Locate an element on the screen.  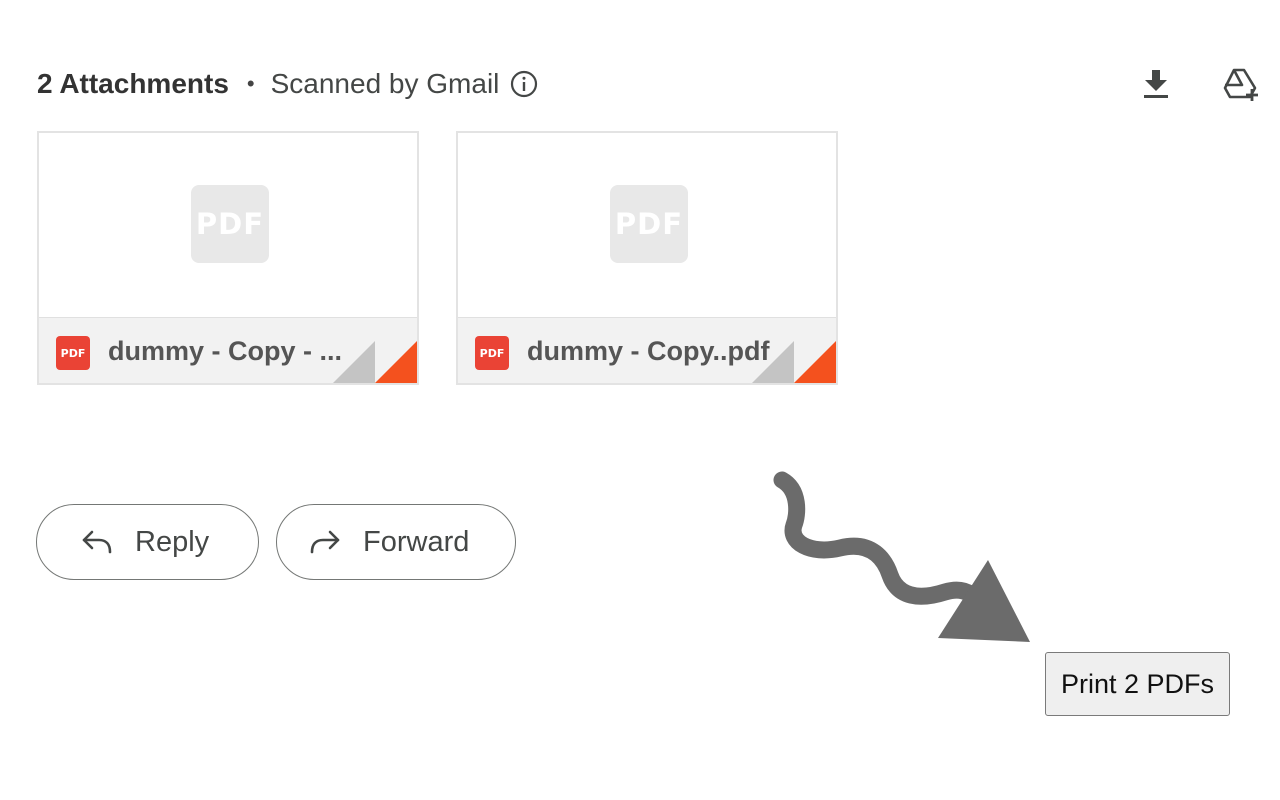
print-pdfs-button: Print 2 PDFs is located at coordinates (1137, 684).